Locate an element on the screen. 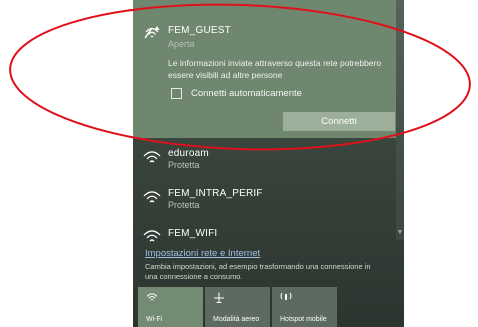 The image size is (478, 327). quick-action-label: Wi-Fi is located at coordinates (154, 319).